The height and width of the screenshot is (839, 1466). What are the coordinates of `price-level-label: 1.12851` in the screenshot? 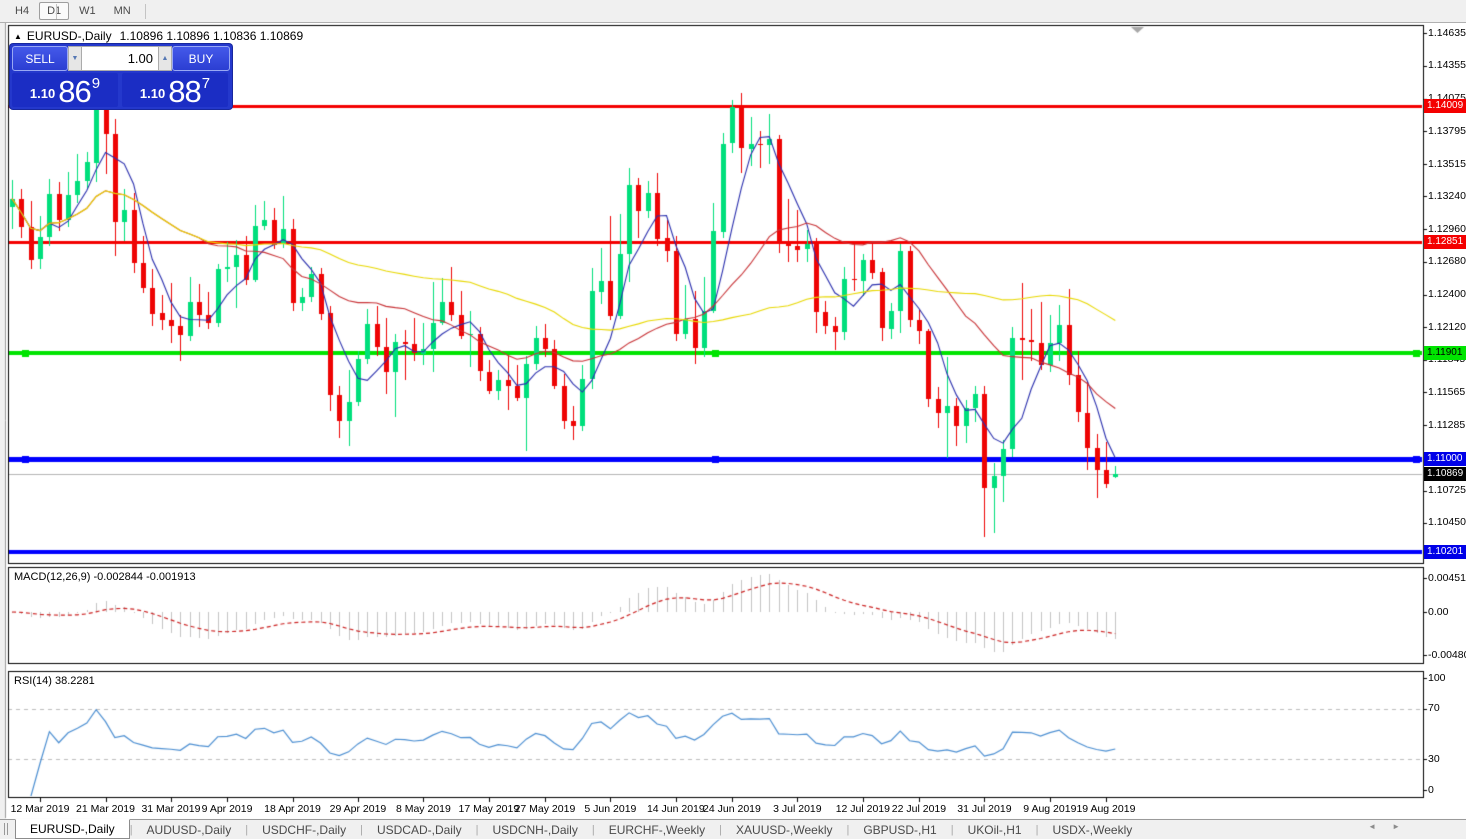 It's located at (1445, 241).